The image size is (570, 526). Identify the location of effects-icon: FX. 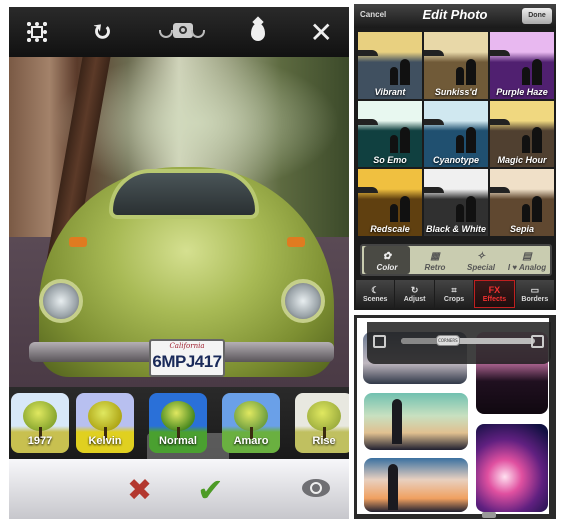
(494, 290).